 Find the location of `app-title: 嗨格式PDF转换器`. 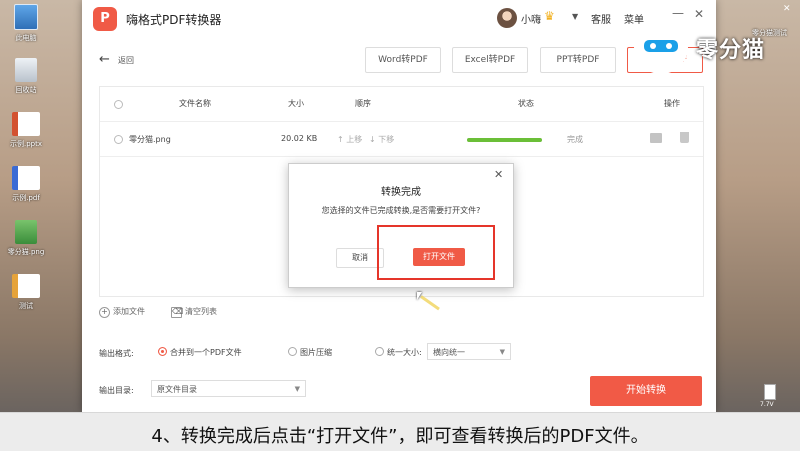

app-title: 嗨格式PDF转换器 is located at coordinates (174, 20).